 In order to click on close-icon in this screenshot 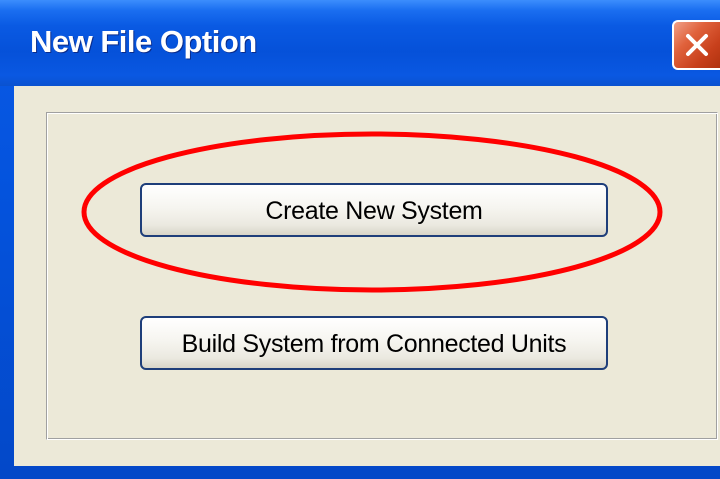, I will do `click(697, 45)`.